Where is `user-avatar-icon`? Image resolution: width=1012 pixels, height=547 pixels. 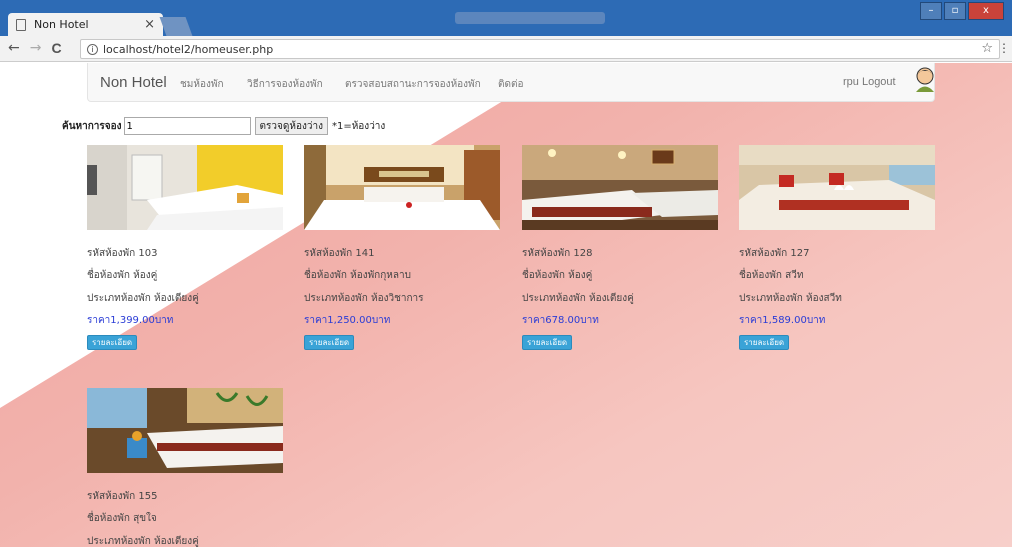 user-avatar-icon is located at coordinates (925, 79).